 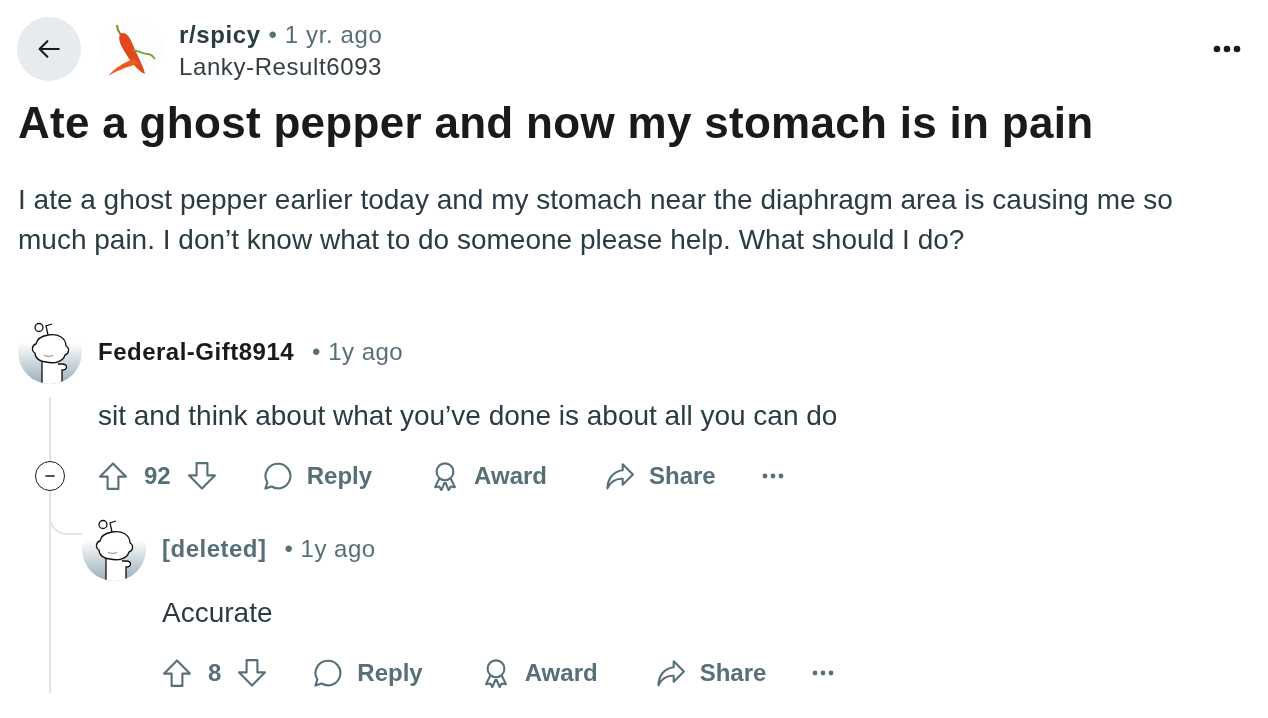 What do you see at coordinates (281, 66) in the screenshot?
I see `post-author: Lanky-Result6093` at bounding box center [281, 66].